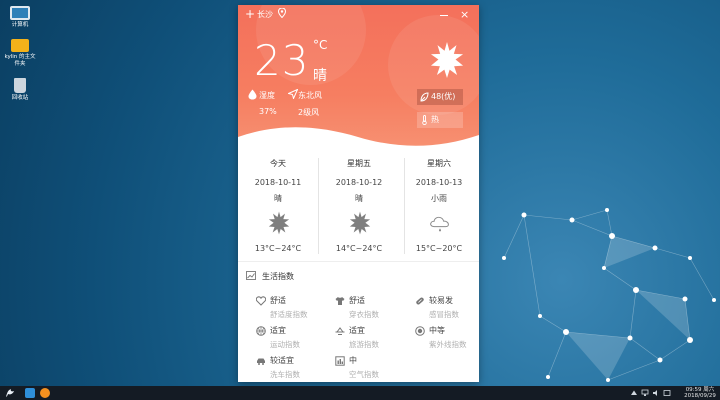 The height and width of the screenshot is (400, 720). I want to click on life-index-item: 较易发 感冒指数, so click(447, 309).